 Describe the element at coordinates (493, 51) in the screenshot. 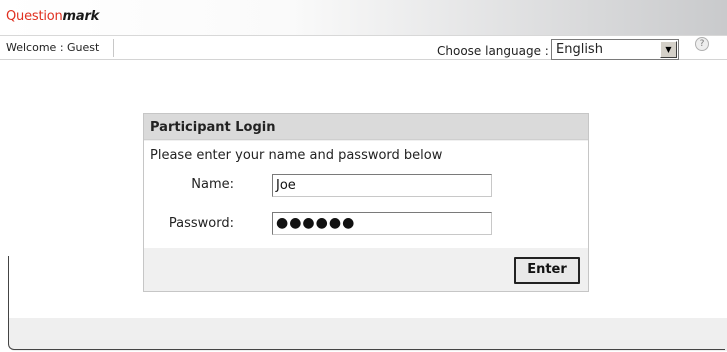

I see `language-label: Choose language :` at that location.